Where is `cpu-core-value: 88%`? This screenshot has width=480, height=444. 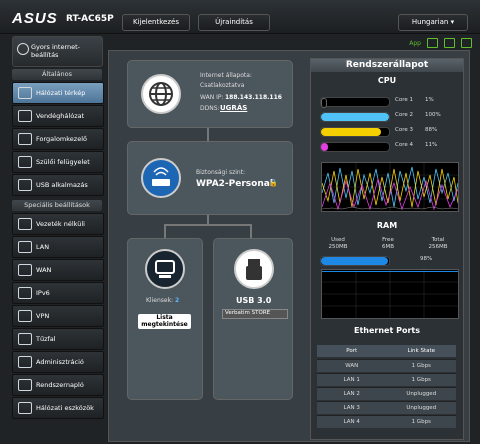 cpu-core-value: 88% is located at coordinates (431, 130).